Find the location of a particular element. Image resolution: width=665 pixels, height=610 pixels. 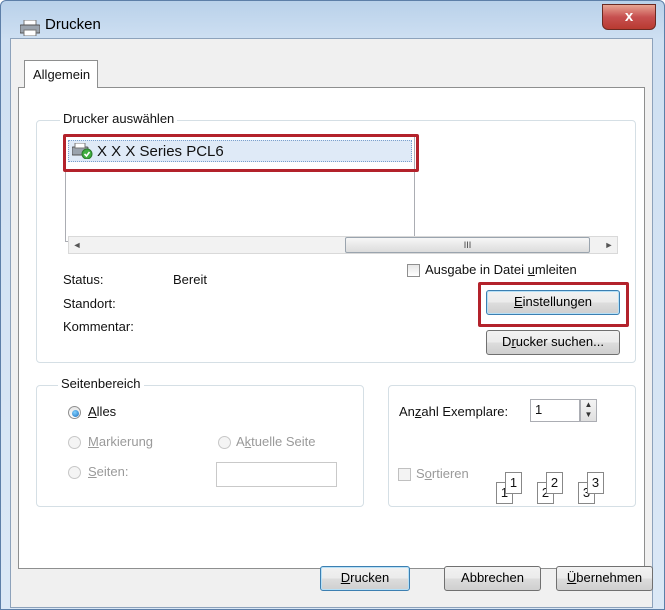

highlight-preferences is located at coordinates (553, 304).